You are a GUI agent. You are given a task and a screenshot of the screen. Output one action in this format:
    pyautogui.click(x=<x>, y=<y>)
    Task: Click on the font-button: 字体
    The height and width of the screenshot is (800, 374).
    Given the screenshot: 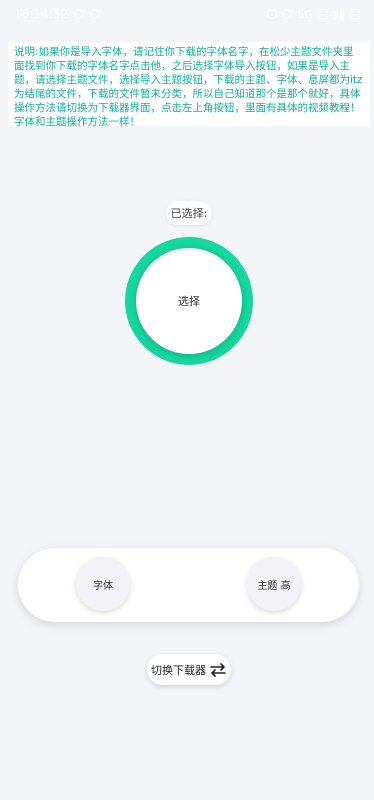 What is the action you would take?
    pyautogui.click(x=103, y=584)
    